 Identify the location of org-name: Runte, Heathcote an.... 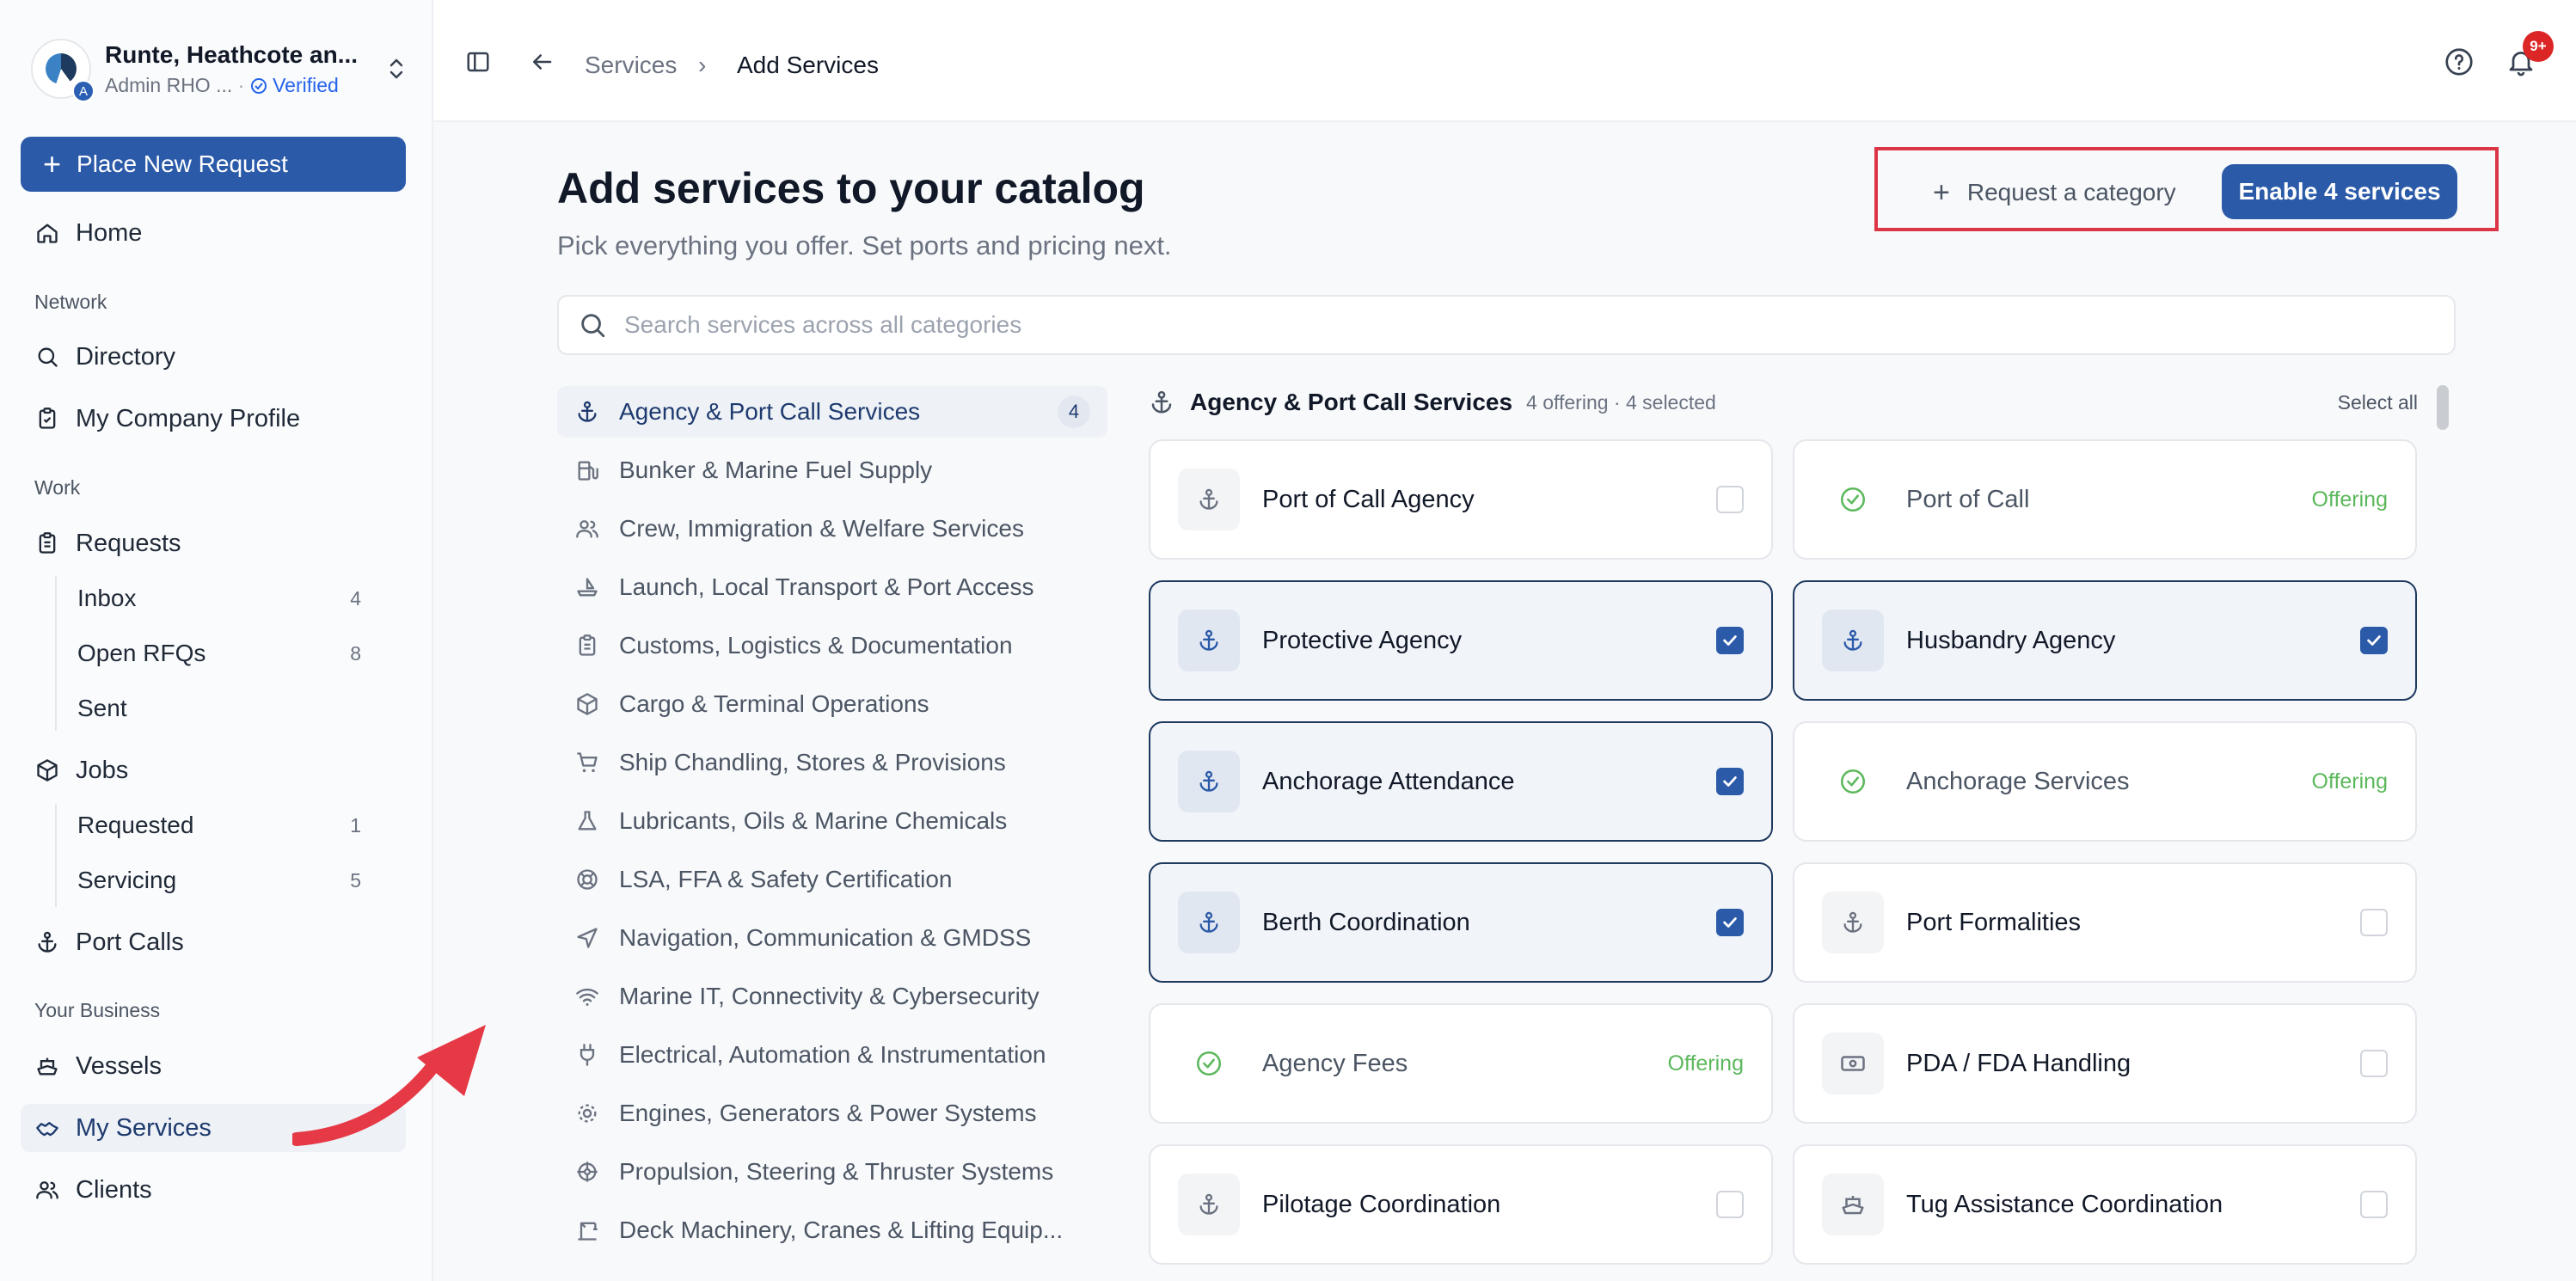
(232, 54).